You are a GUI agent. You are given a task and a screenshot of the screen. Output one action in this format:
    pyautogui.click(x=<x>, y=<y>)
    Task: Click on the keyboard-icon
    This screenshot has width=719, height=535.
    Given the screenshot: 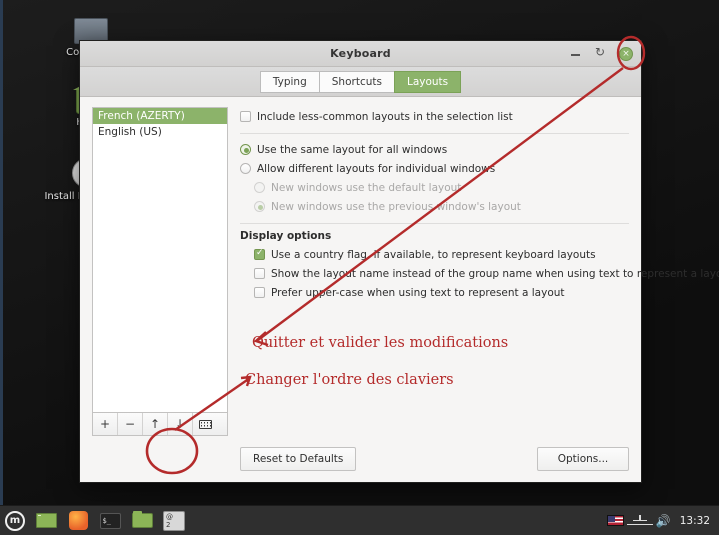 What is the action you would take?
    pyautogui.click(x=205, y=424)
    